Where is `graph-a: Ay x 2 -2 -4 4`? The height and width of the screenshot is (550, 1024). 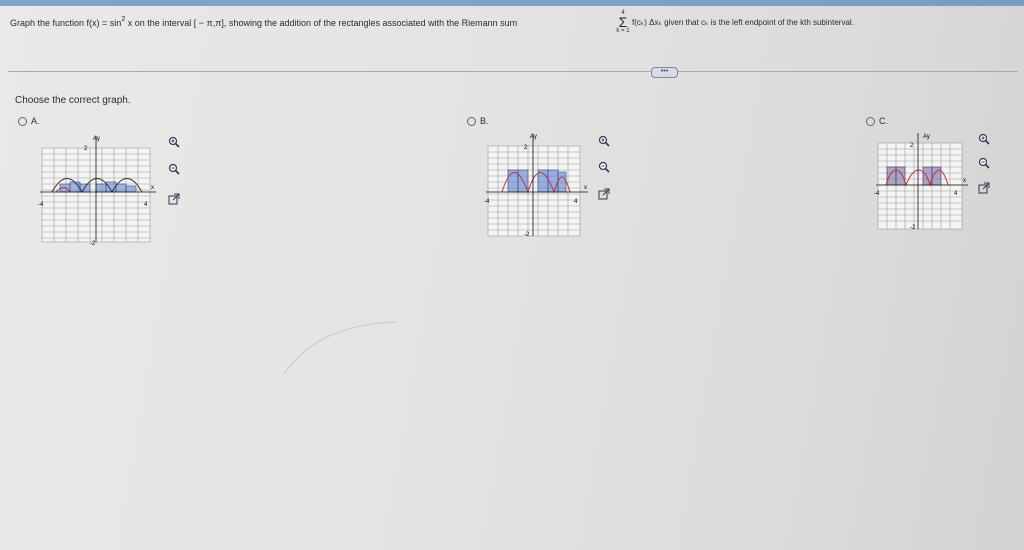
graph-a: Ay x 2 -2 -4 4 is located at coordinates (99, 190).